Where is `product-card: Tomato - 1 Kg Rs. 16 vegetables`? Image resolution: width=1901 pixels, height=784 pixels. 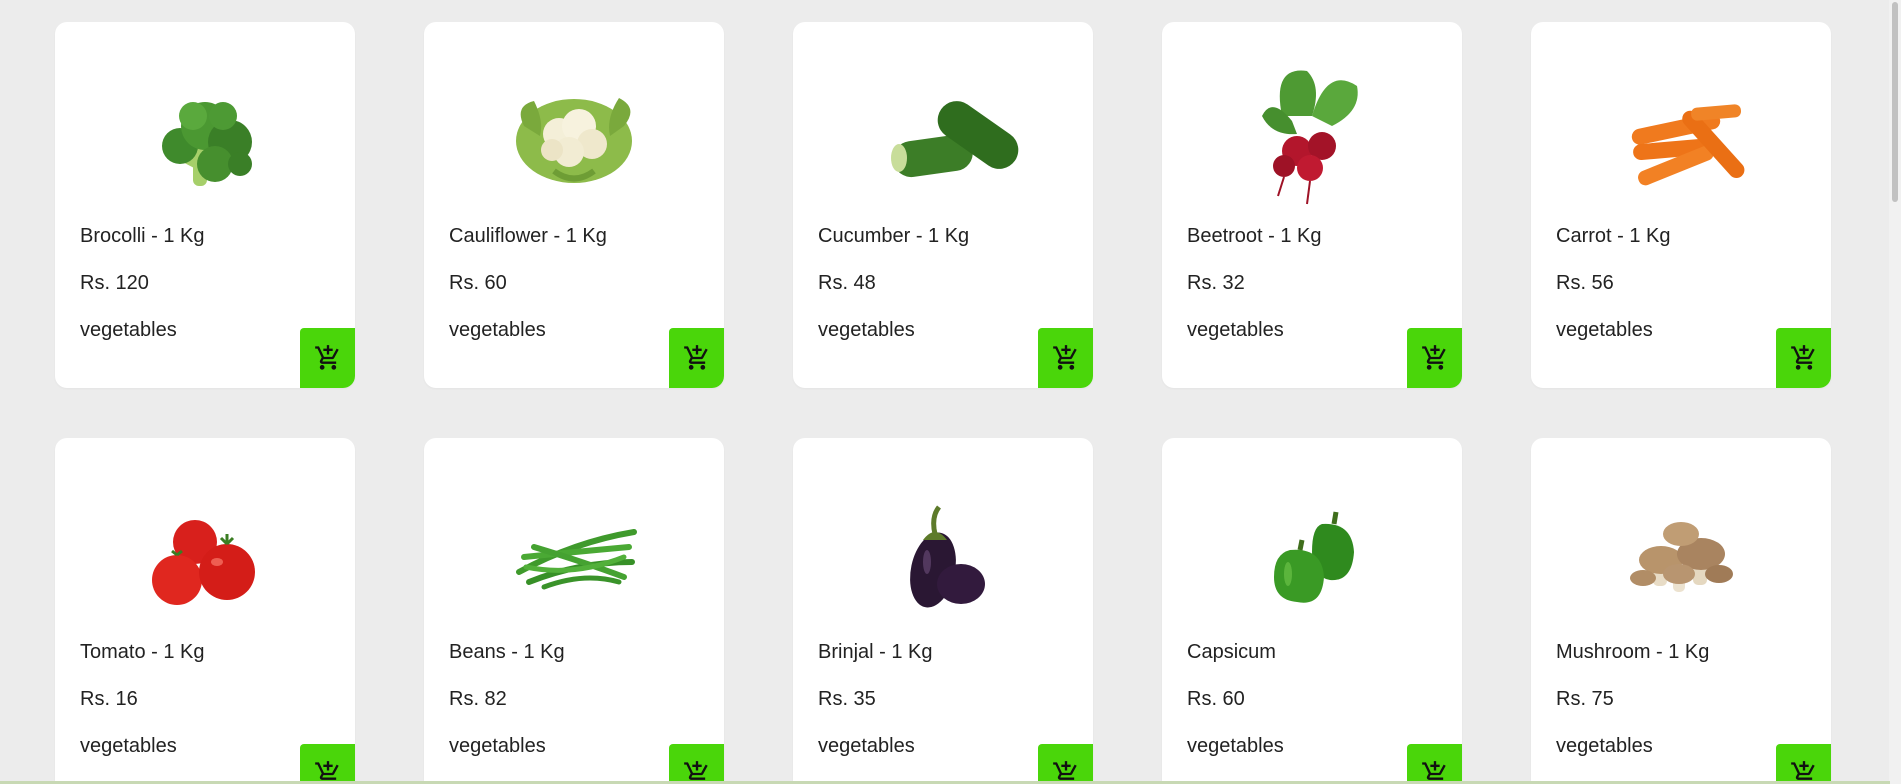
product-card: Tomato - 1 Kg Rs. 16 vegetables is located at coordinates (205, 611).